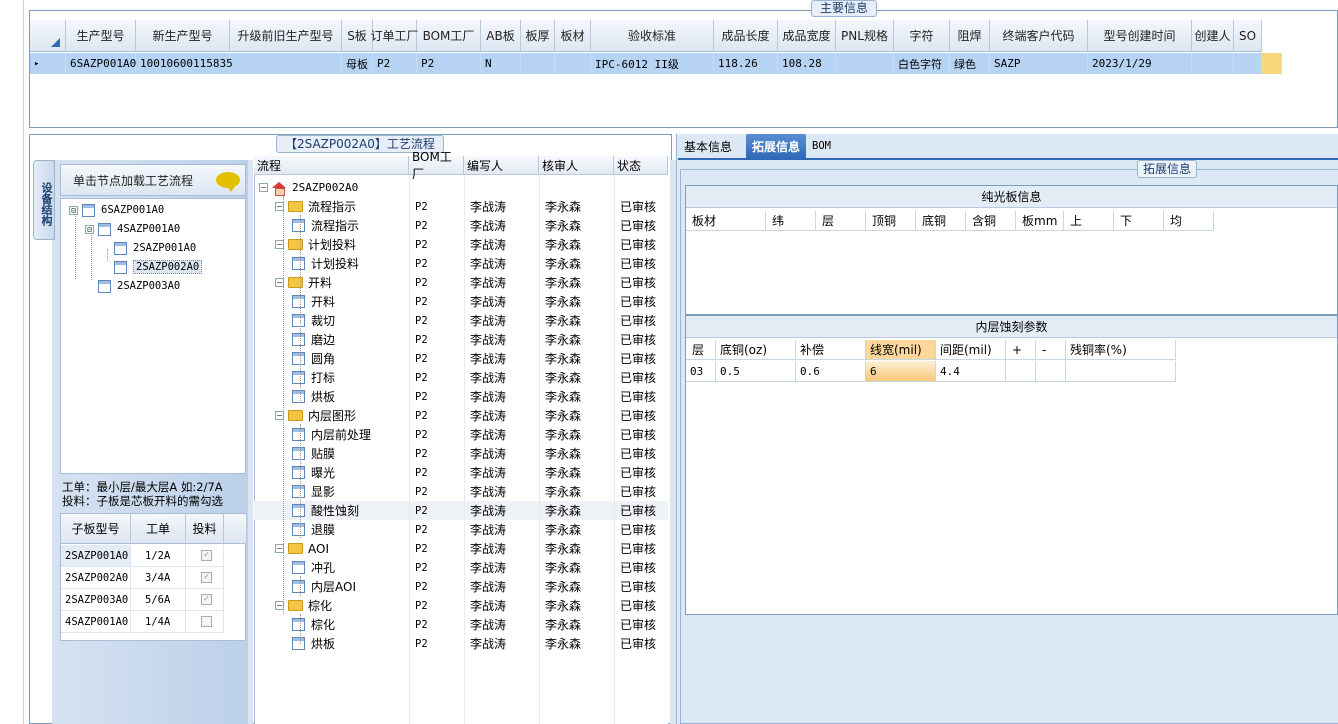 This screenshot has width=1338, height=724. I want to click on process-row: − 开料 P2 李战涛 李永森 已审核, so click(461, 282).